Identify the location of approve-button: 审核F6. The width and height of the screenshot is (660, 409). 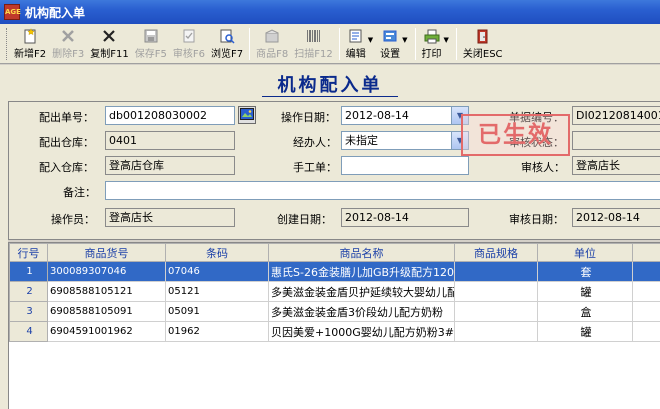
(189, 44).